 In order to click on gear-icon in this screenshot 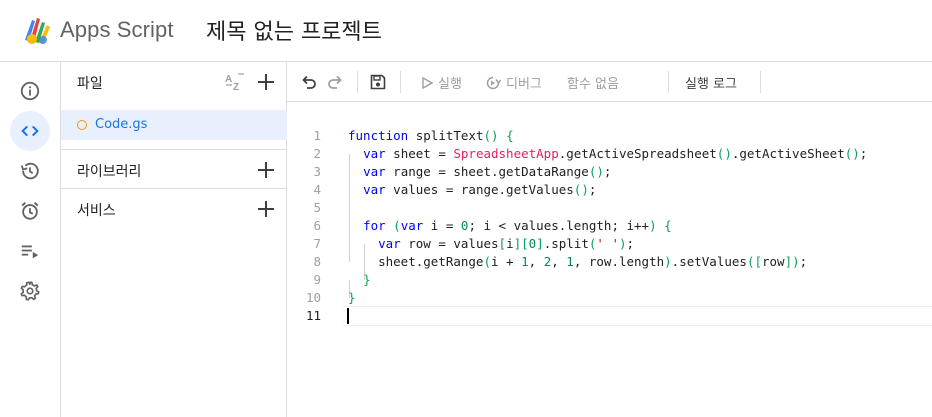, I will do `click(30, 291)`.